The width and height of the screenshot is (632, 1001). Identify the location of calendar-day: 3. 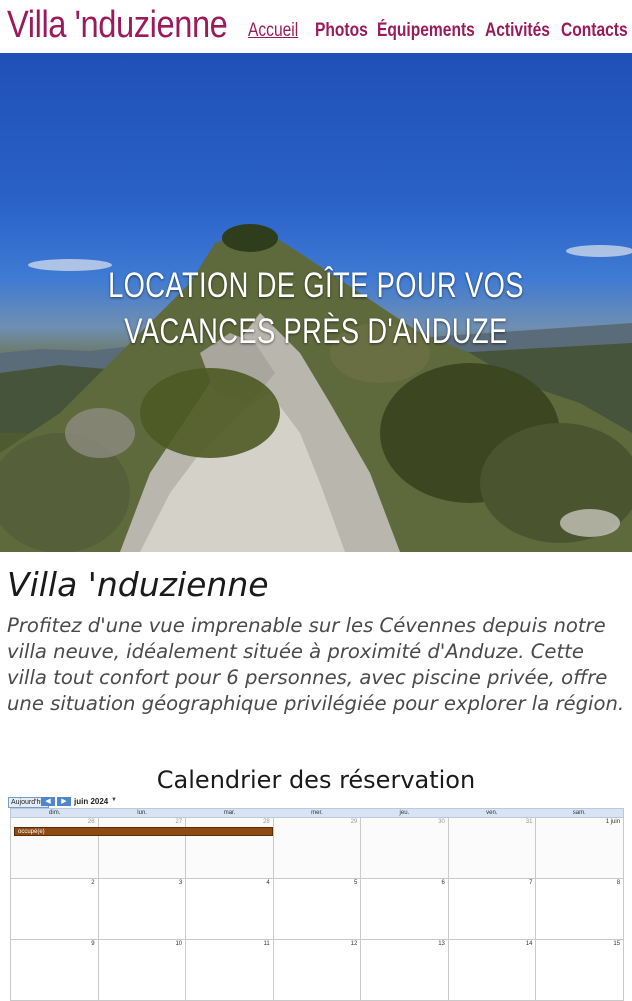
(143, 909).